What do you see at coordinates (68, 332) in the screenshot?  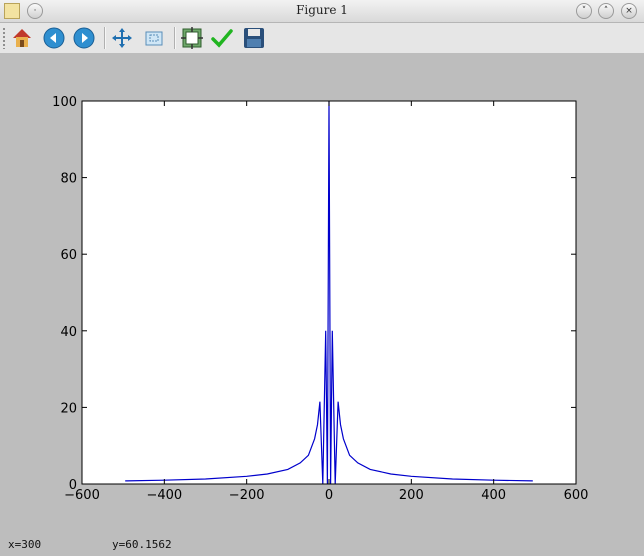 I see `y-tick-label: 40` at bounding box center [68, 332].